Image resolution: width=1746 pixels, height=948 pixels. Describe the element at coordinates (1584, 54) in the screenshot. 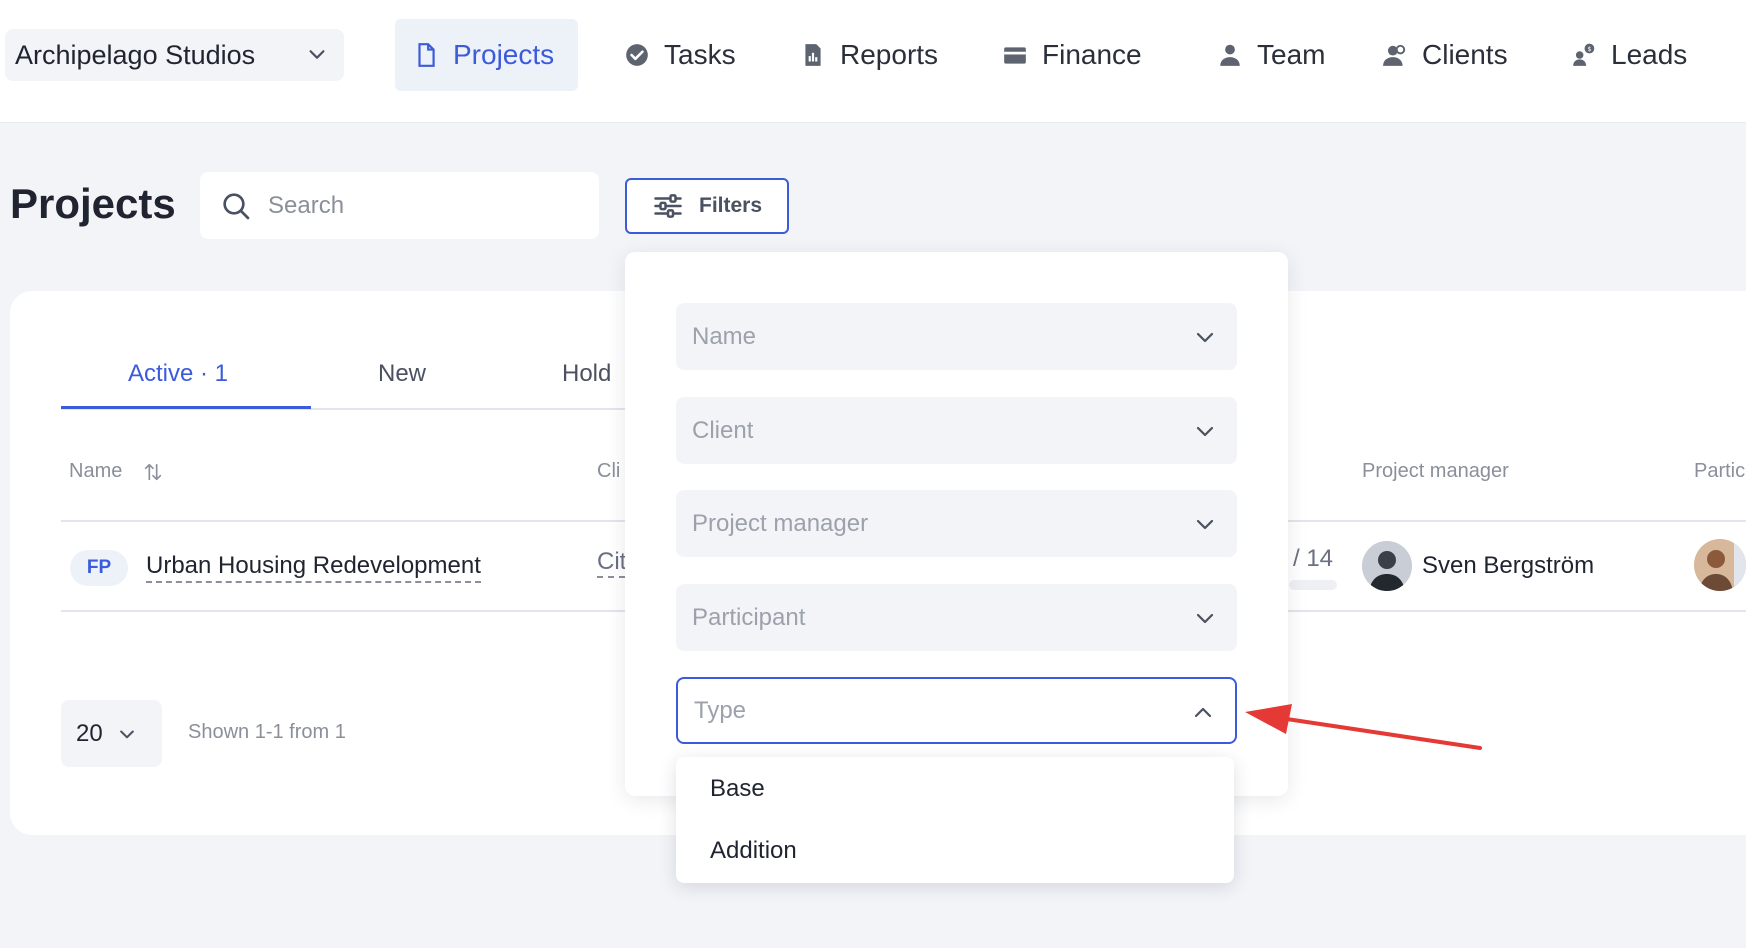

I see `leads-icon: $` at that location.